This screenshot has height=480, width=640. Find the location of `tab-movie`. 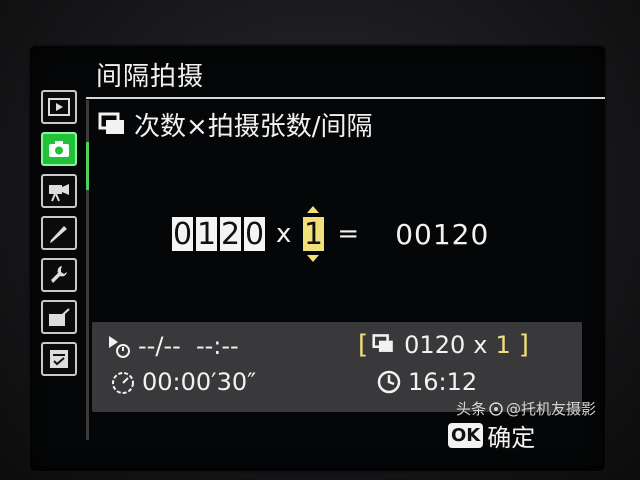

tab-movie is located at coordinates (59, 191).